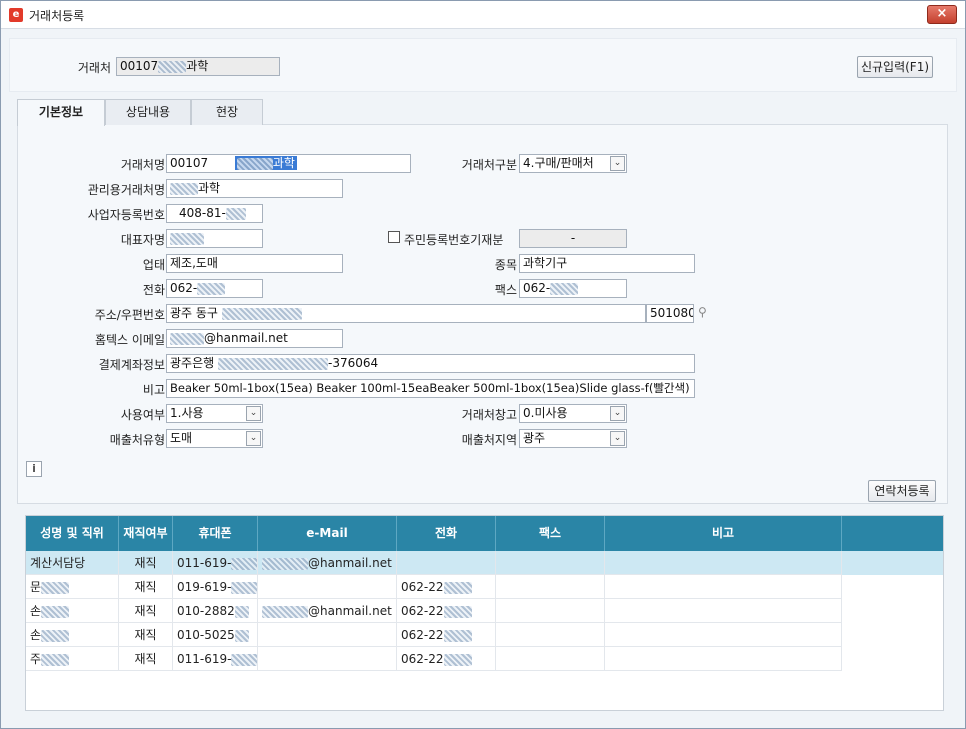 The height and width of the screenshot is (729, 966). I want to click on phone-field: 062-, so click(214, 288).